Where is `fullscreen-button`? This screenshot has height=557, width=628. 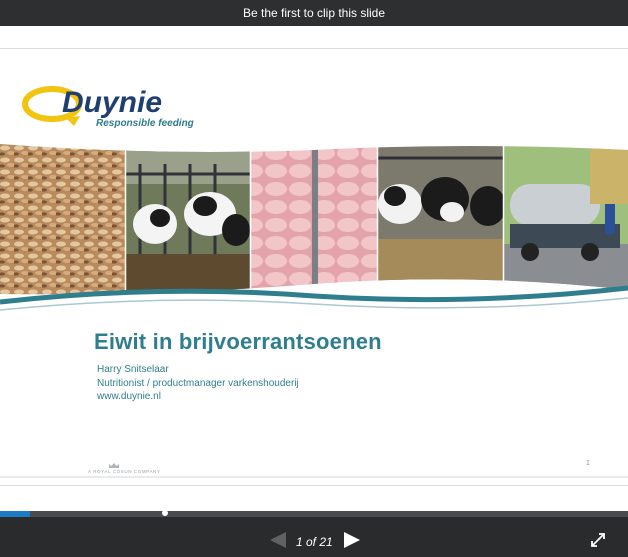 fullscreen-button is located at coordinates (598, 540).